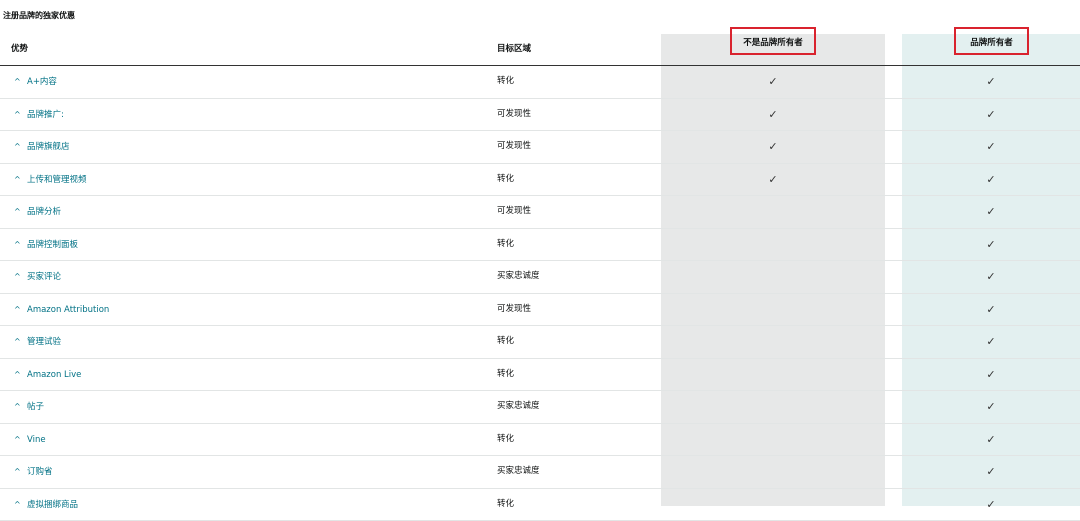 The width and height of the screenshot is (1080, 521). I want to click on table-row: ^Amazon Attribution 可发现性 ✓, so click(540, 310).